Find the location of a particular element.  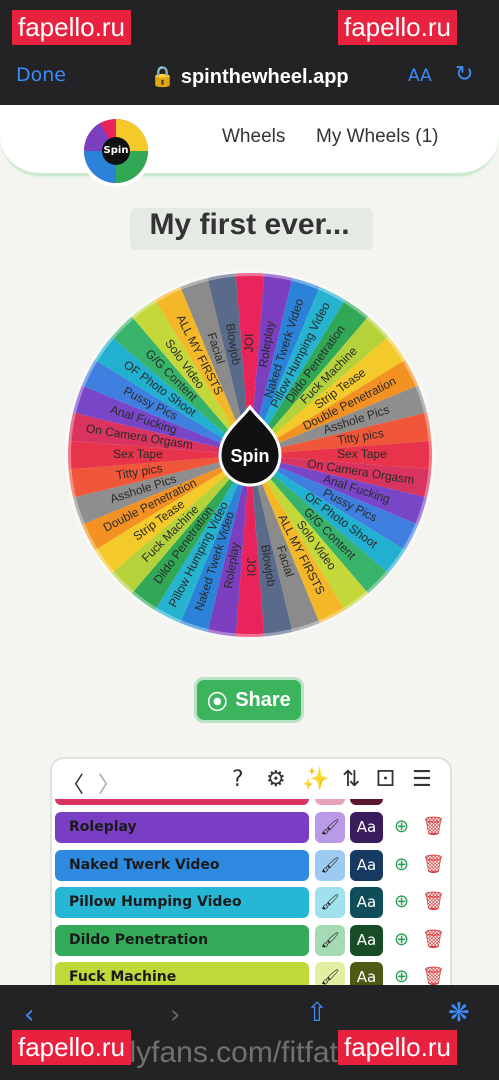

entry-input: Dildo Penetration is located at coordinates (182, 940).